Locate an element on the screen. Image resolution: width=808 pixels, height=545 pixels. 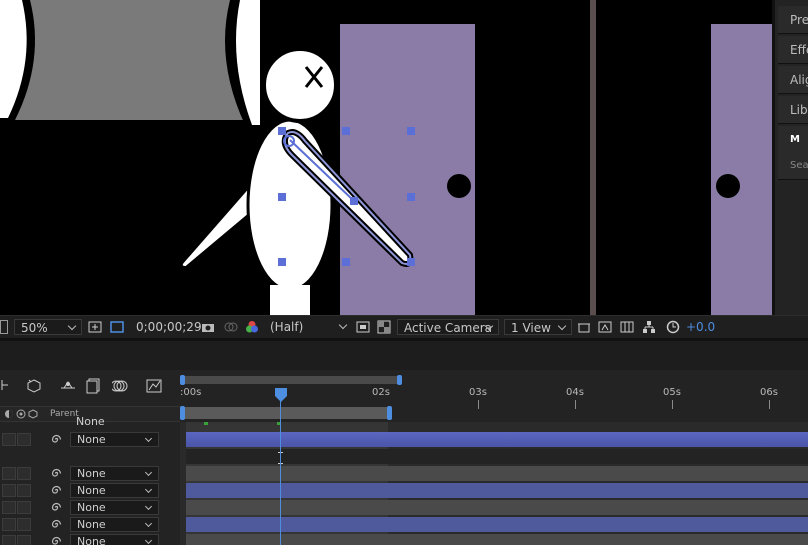
work-area-start is located at coordinates (182, 380).